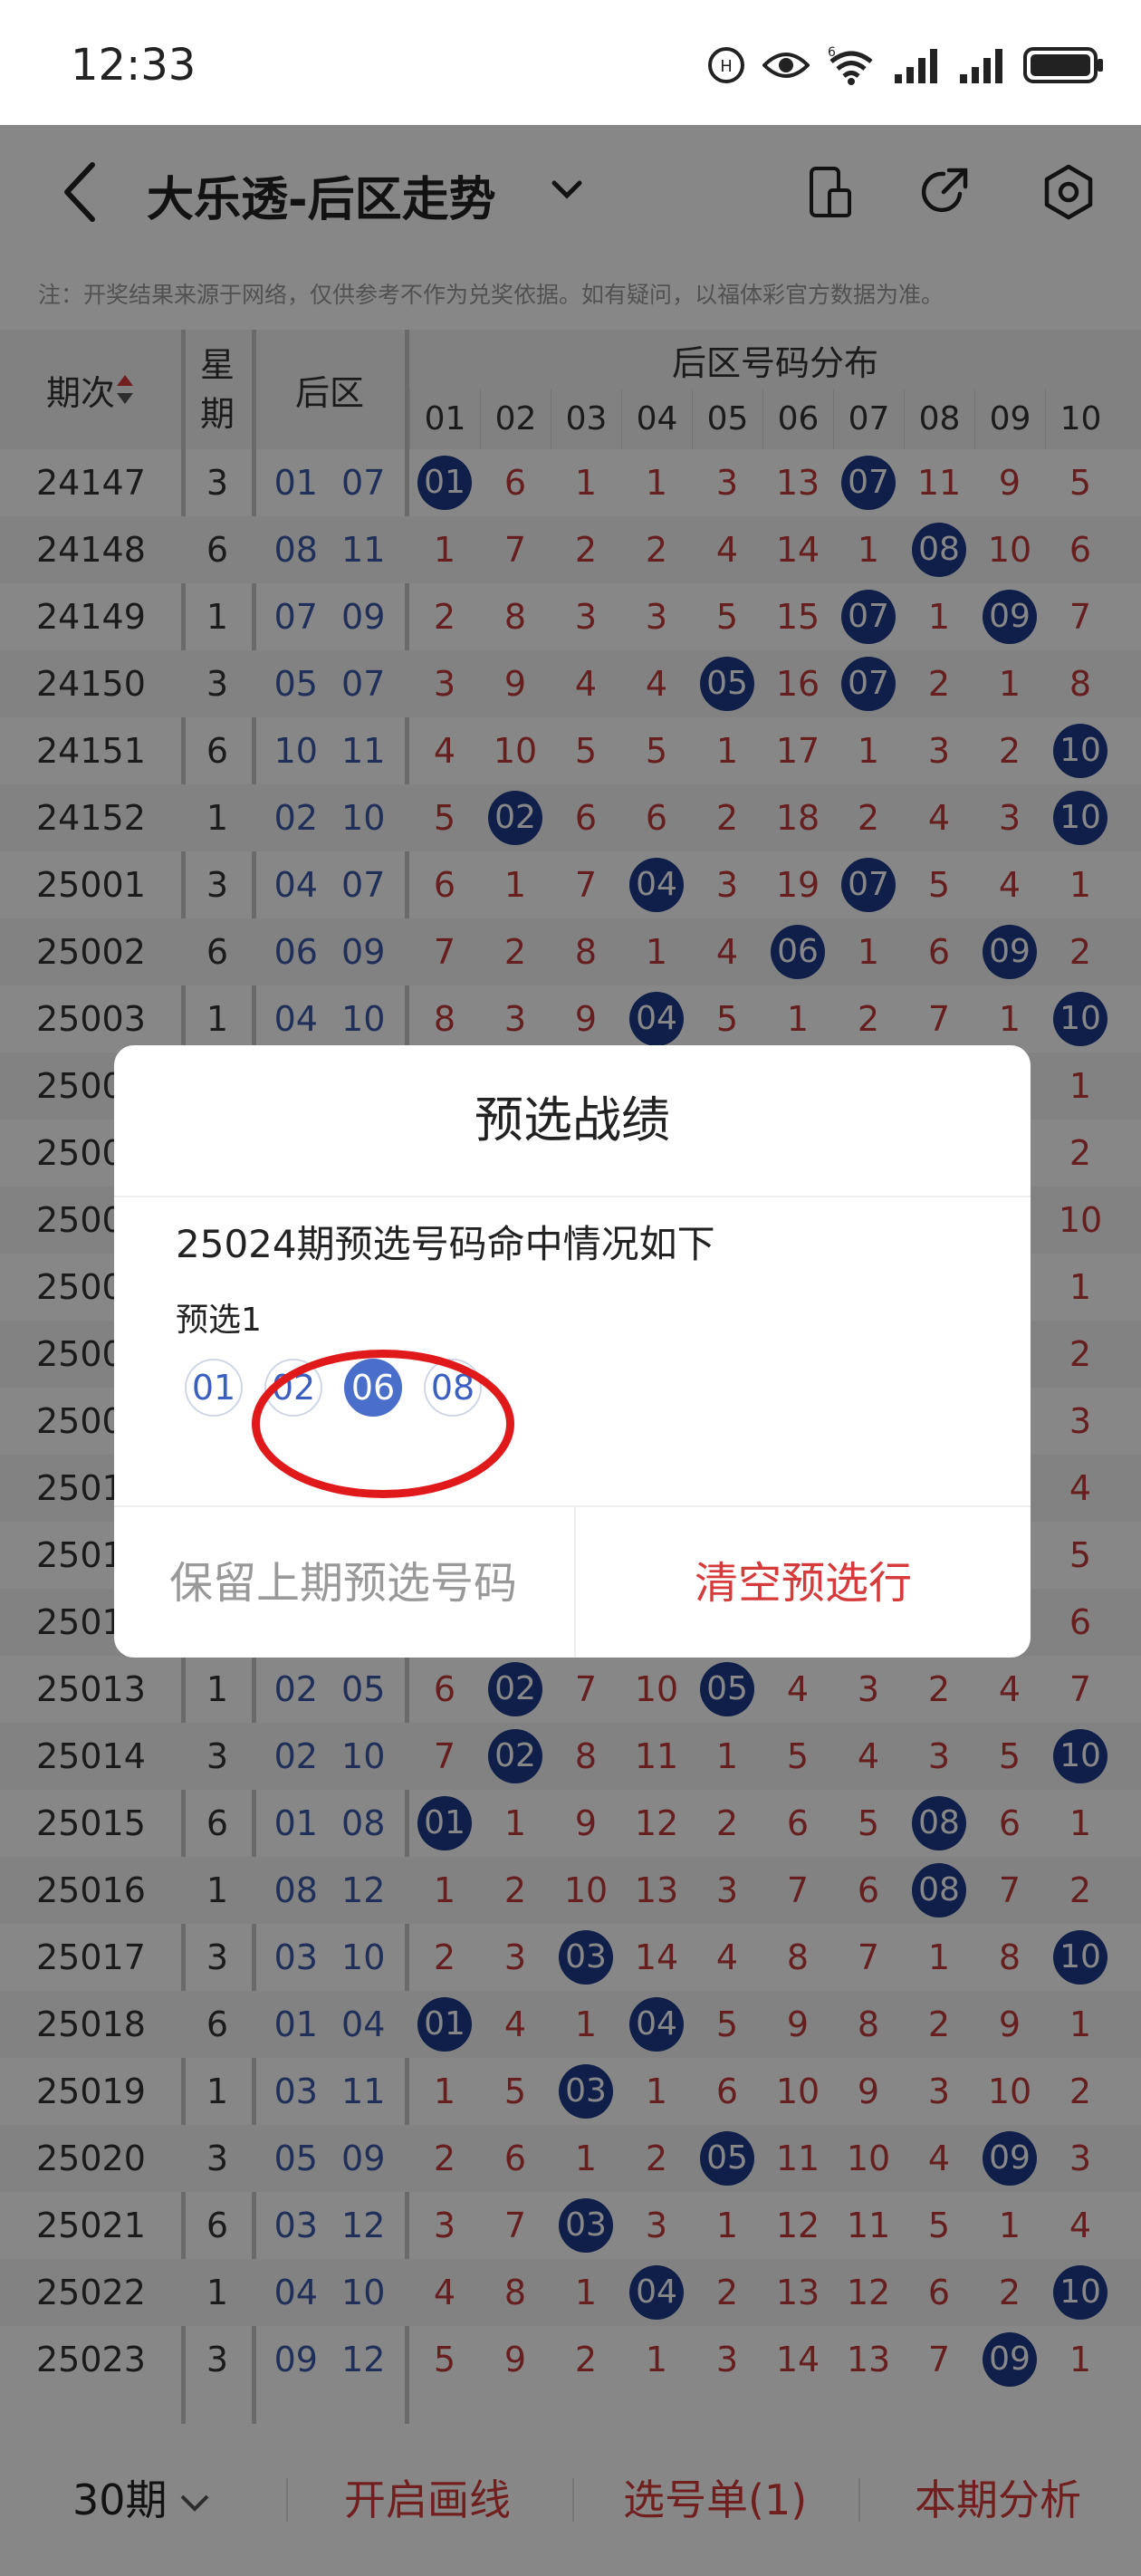  What do you see at coordinates (1063, 65) in the screenshot?
I see `battery-icon` at bounding box center [1063, 65].